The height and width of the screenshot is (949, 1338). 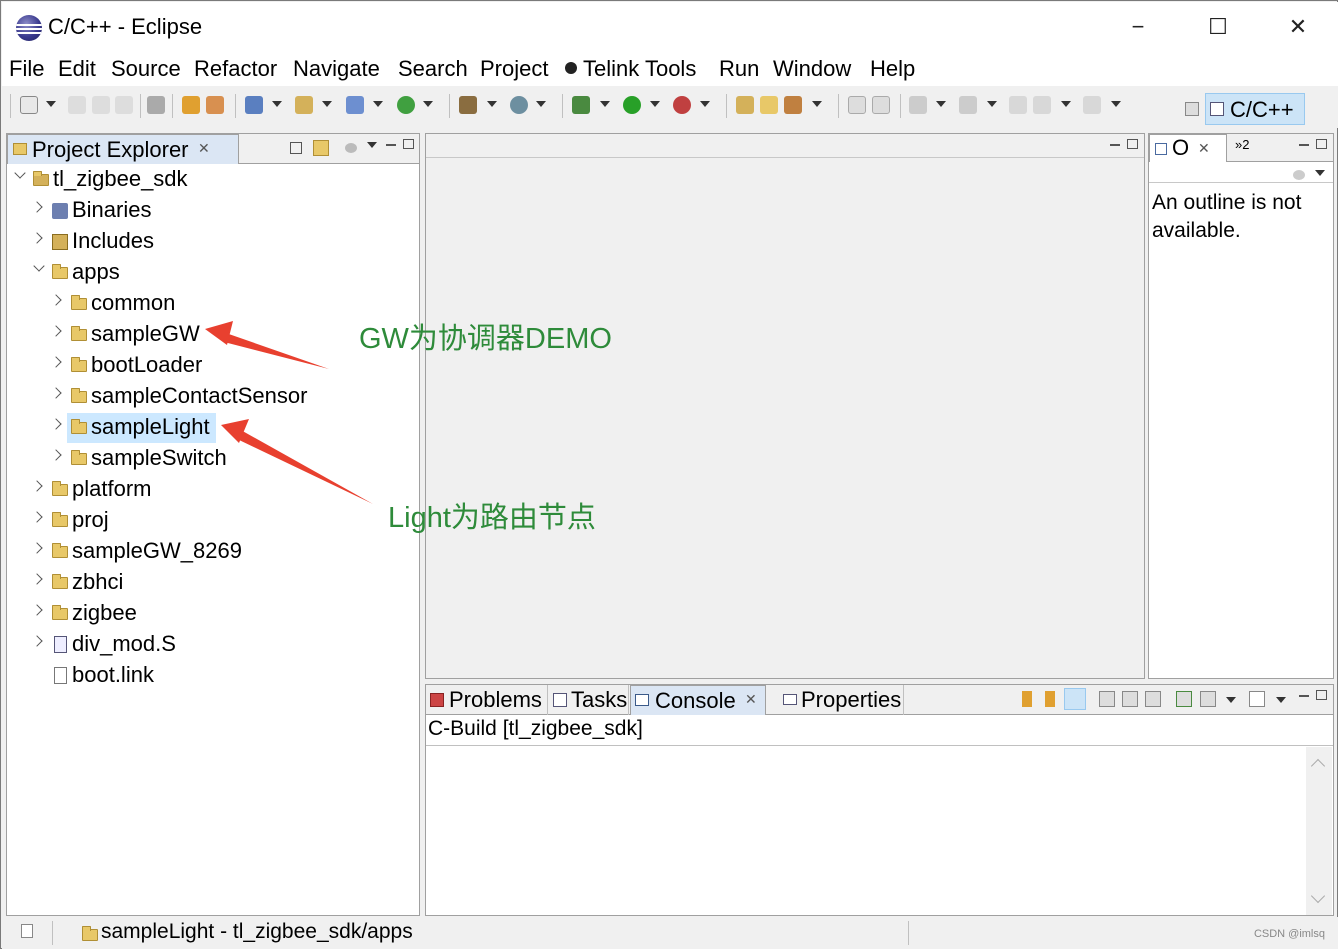 I want to click on forward-icon, so click(x=1092, y=105).